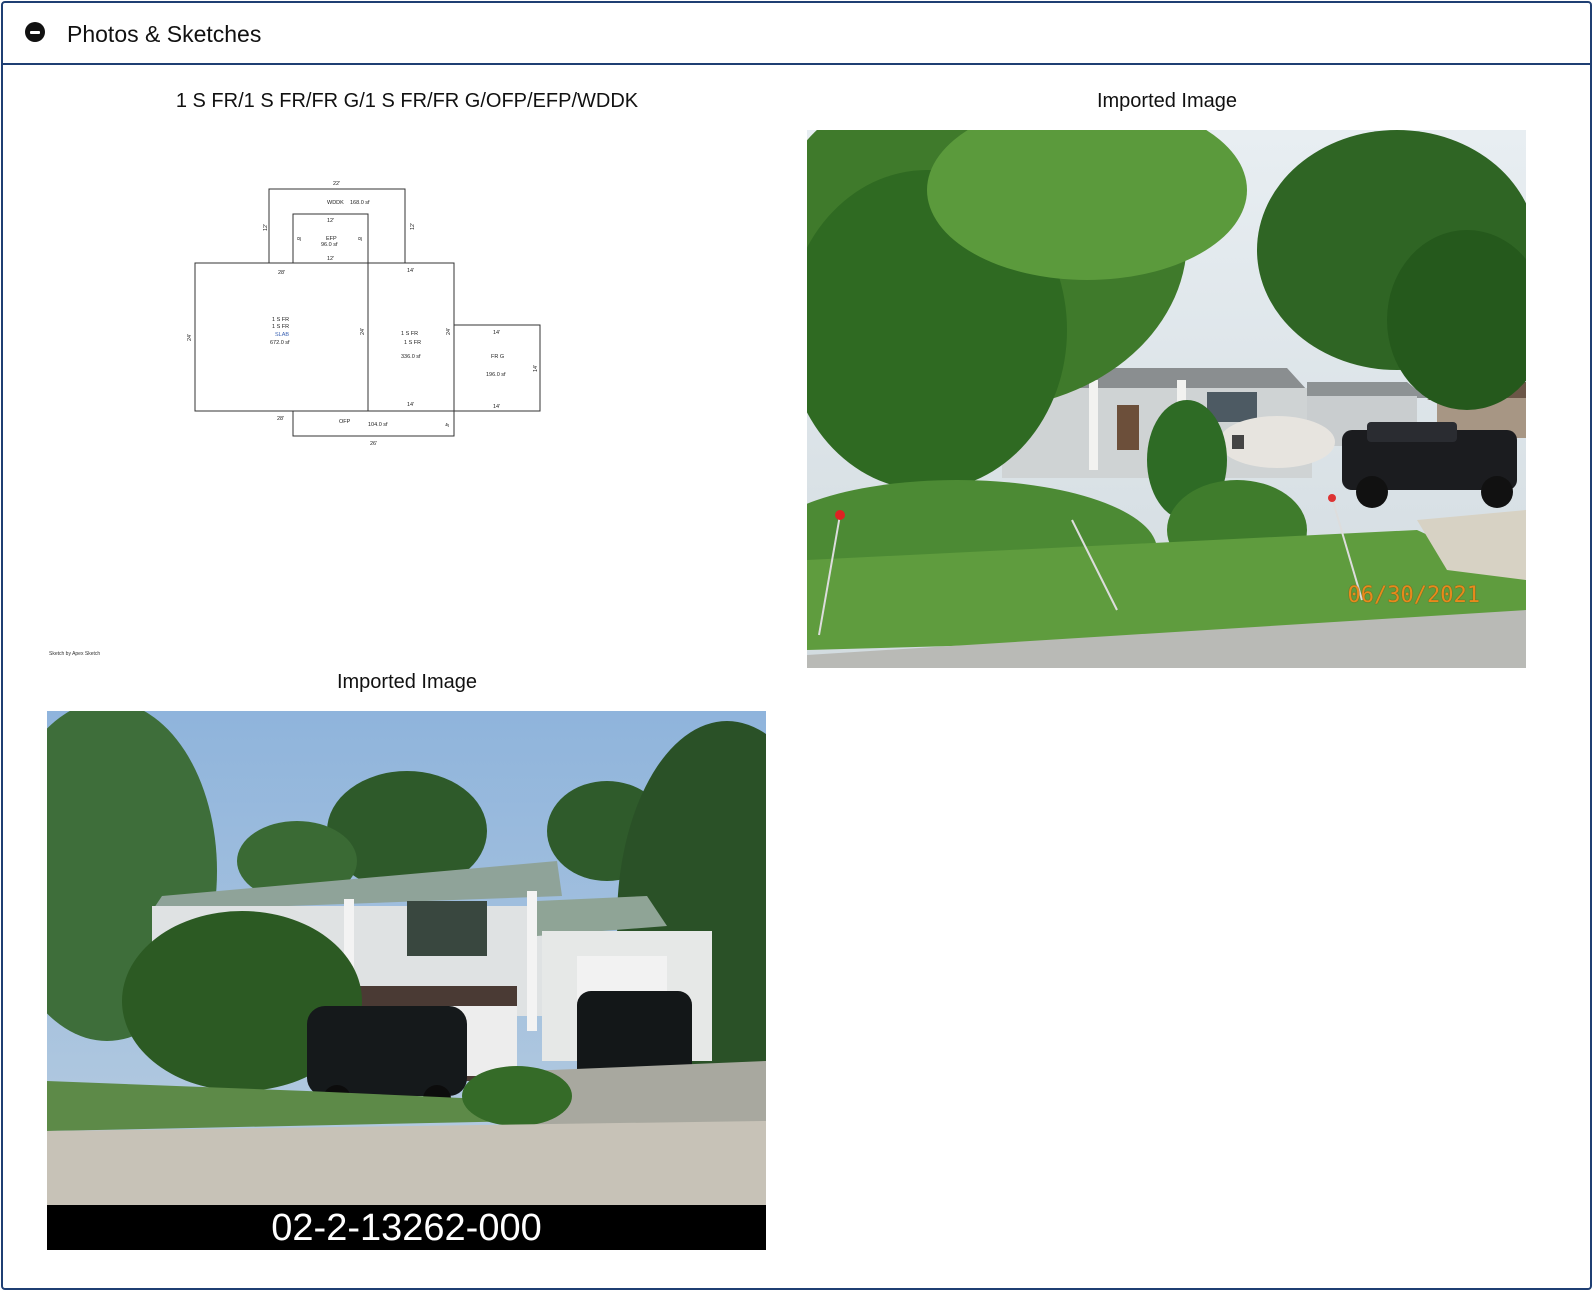 The width and height of the screenshot is (1595, 1293). Describe the element at coordinates (446, 425) in the screenshot. I see `svg-text: 4'` at that location.